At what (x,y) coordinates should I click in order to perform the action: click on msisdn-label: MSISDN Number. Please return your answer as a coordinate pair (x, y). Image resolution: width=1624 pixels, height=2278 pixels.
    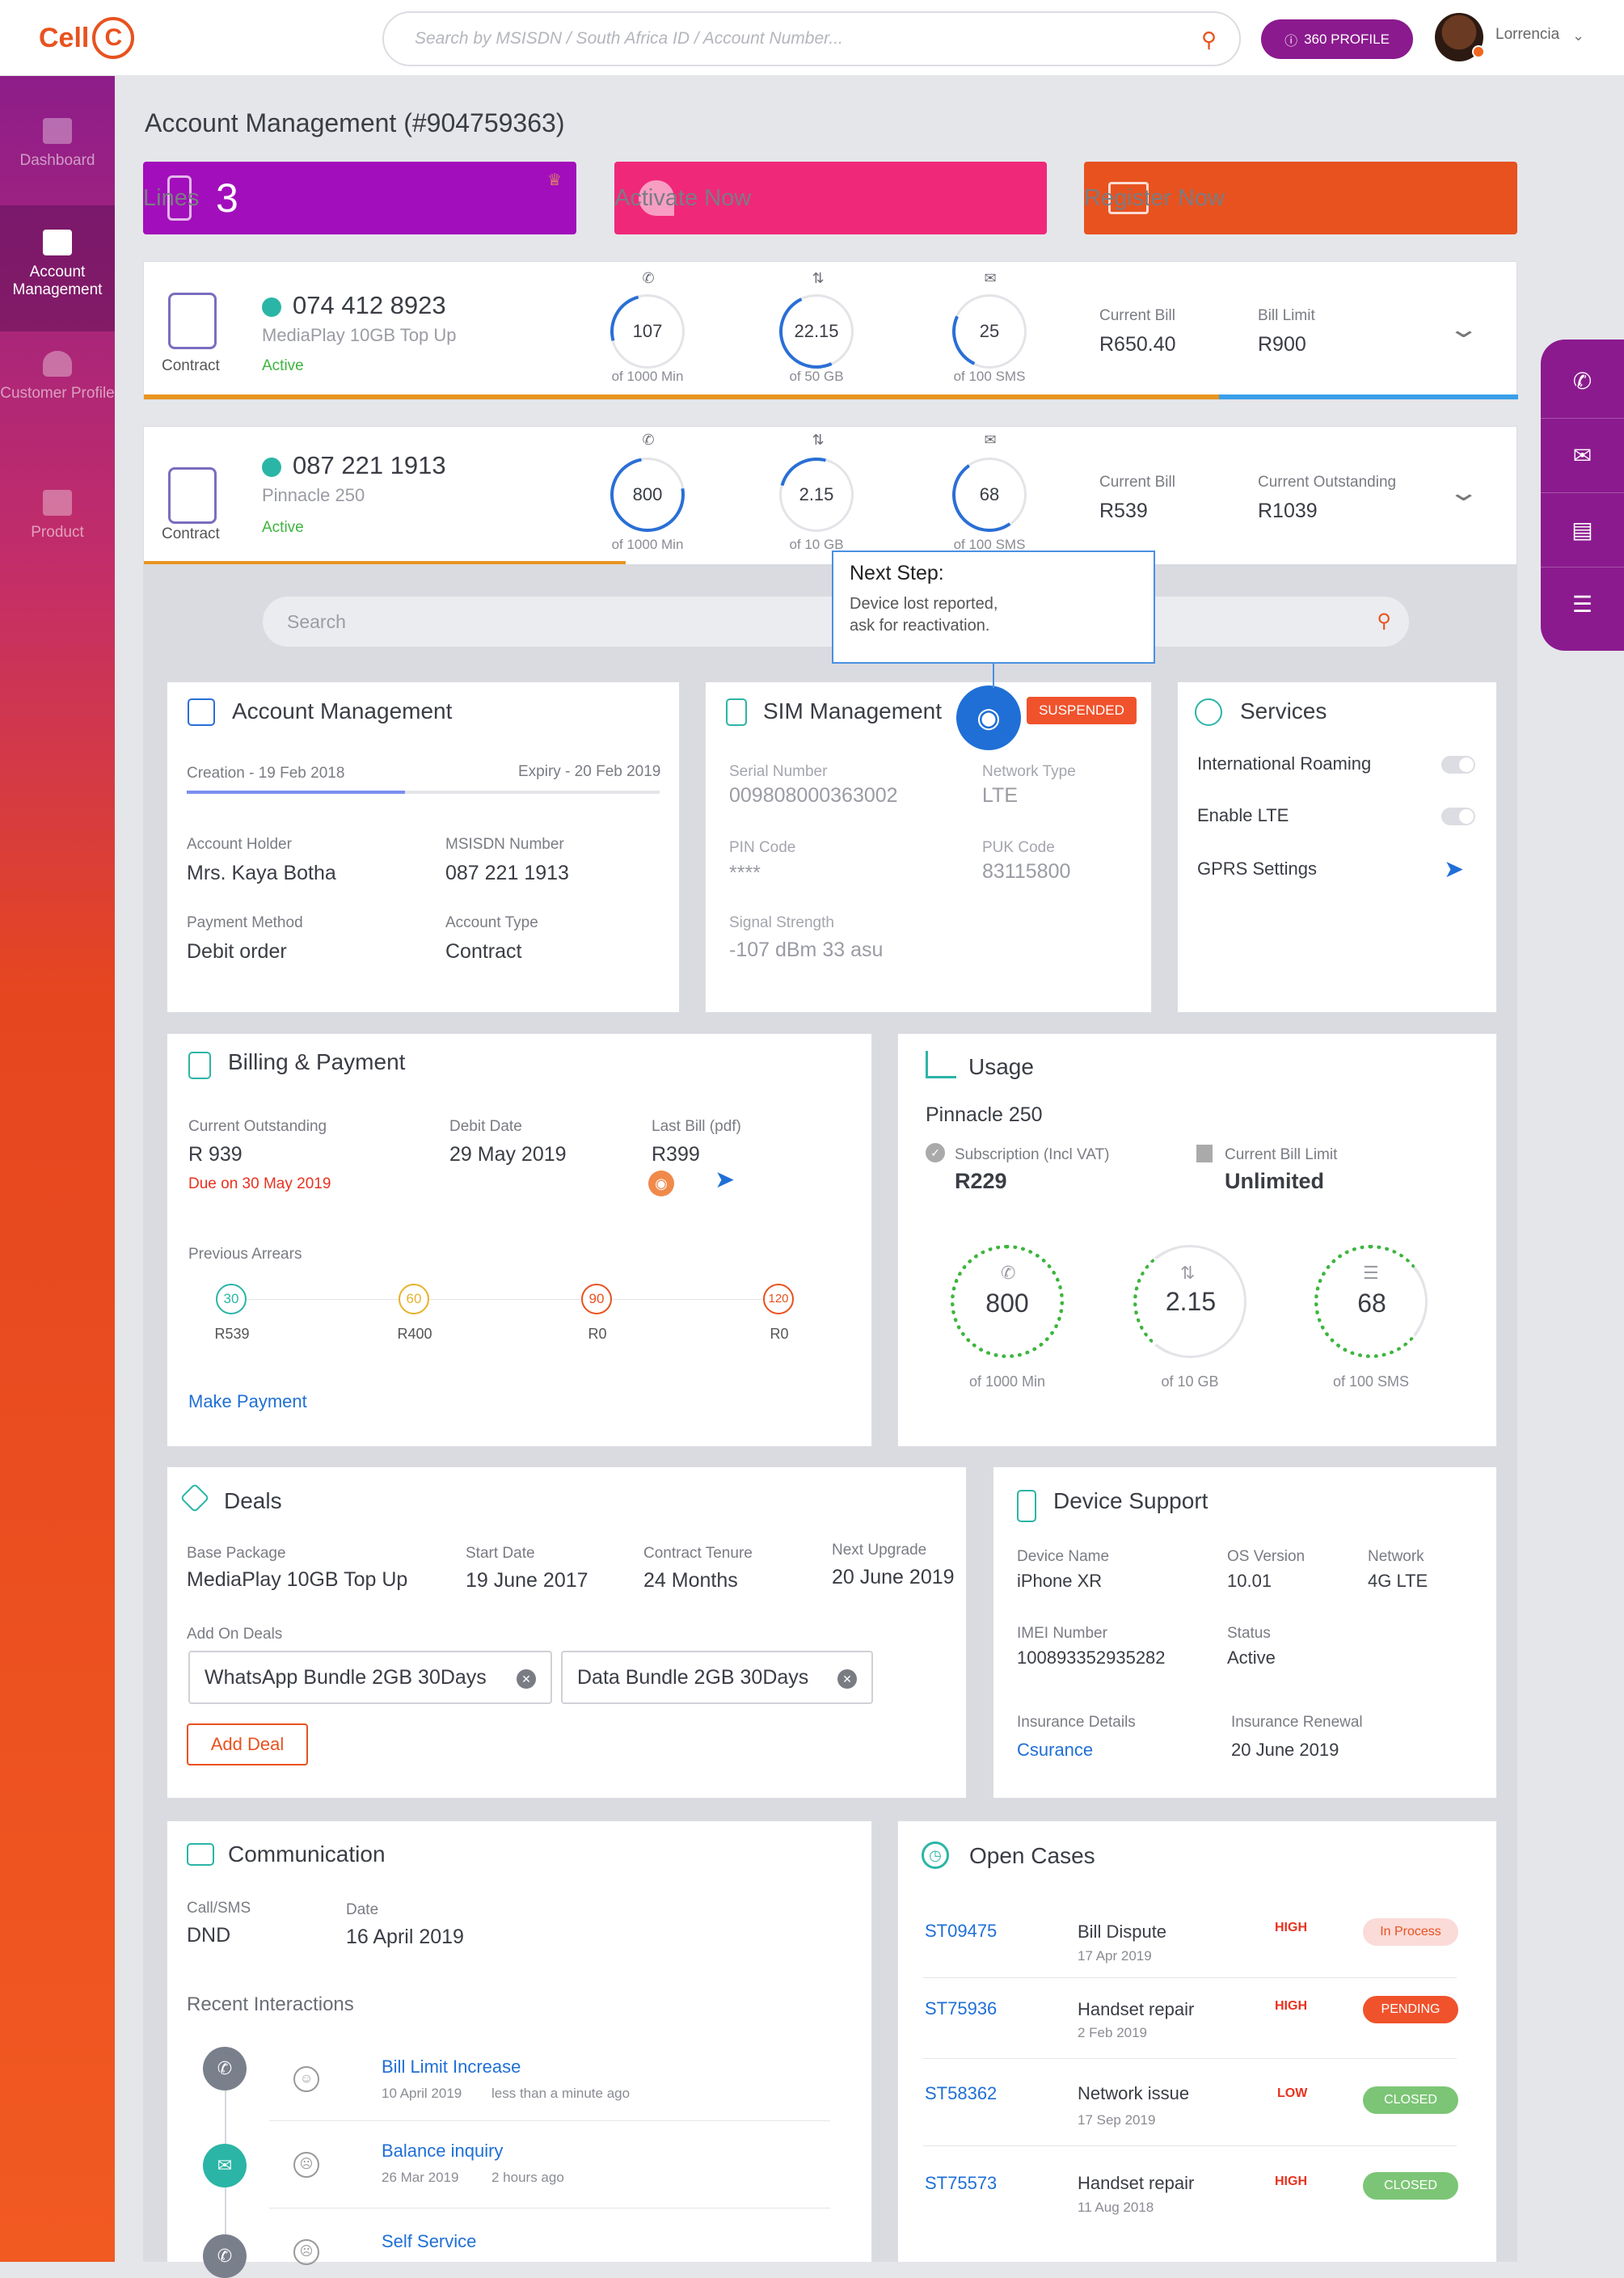
    Looking at the image, I should click on (504, 844).